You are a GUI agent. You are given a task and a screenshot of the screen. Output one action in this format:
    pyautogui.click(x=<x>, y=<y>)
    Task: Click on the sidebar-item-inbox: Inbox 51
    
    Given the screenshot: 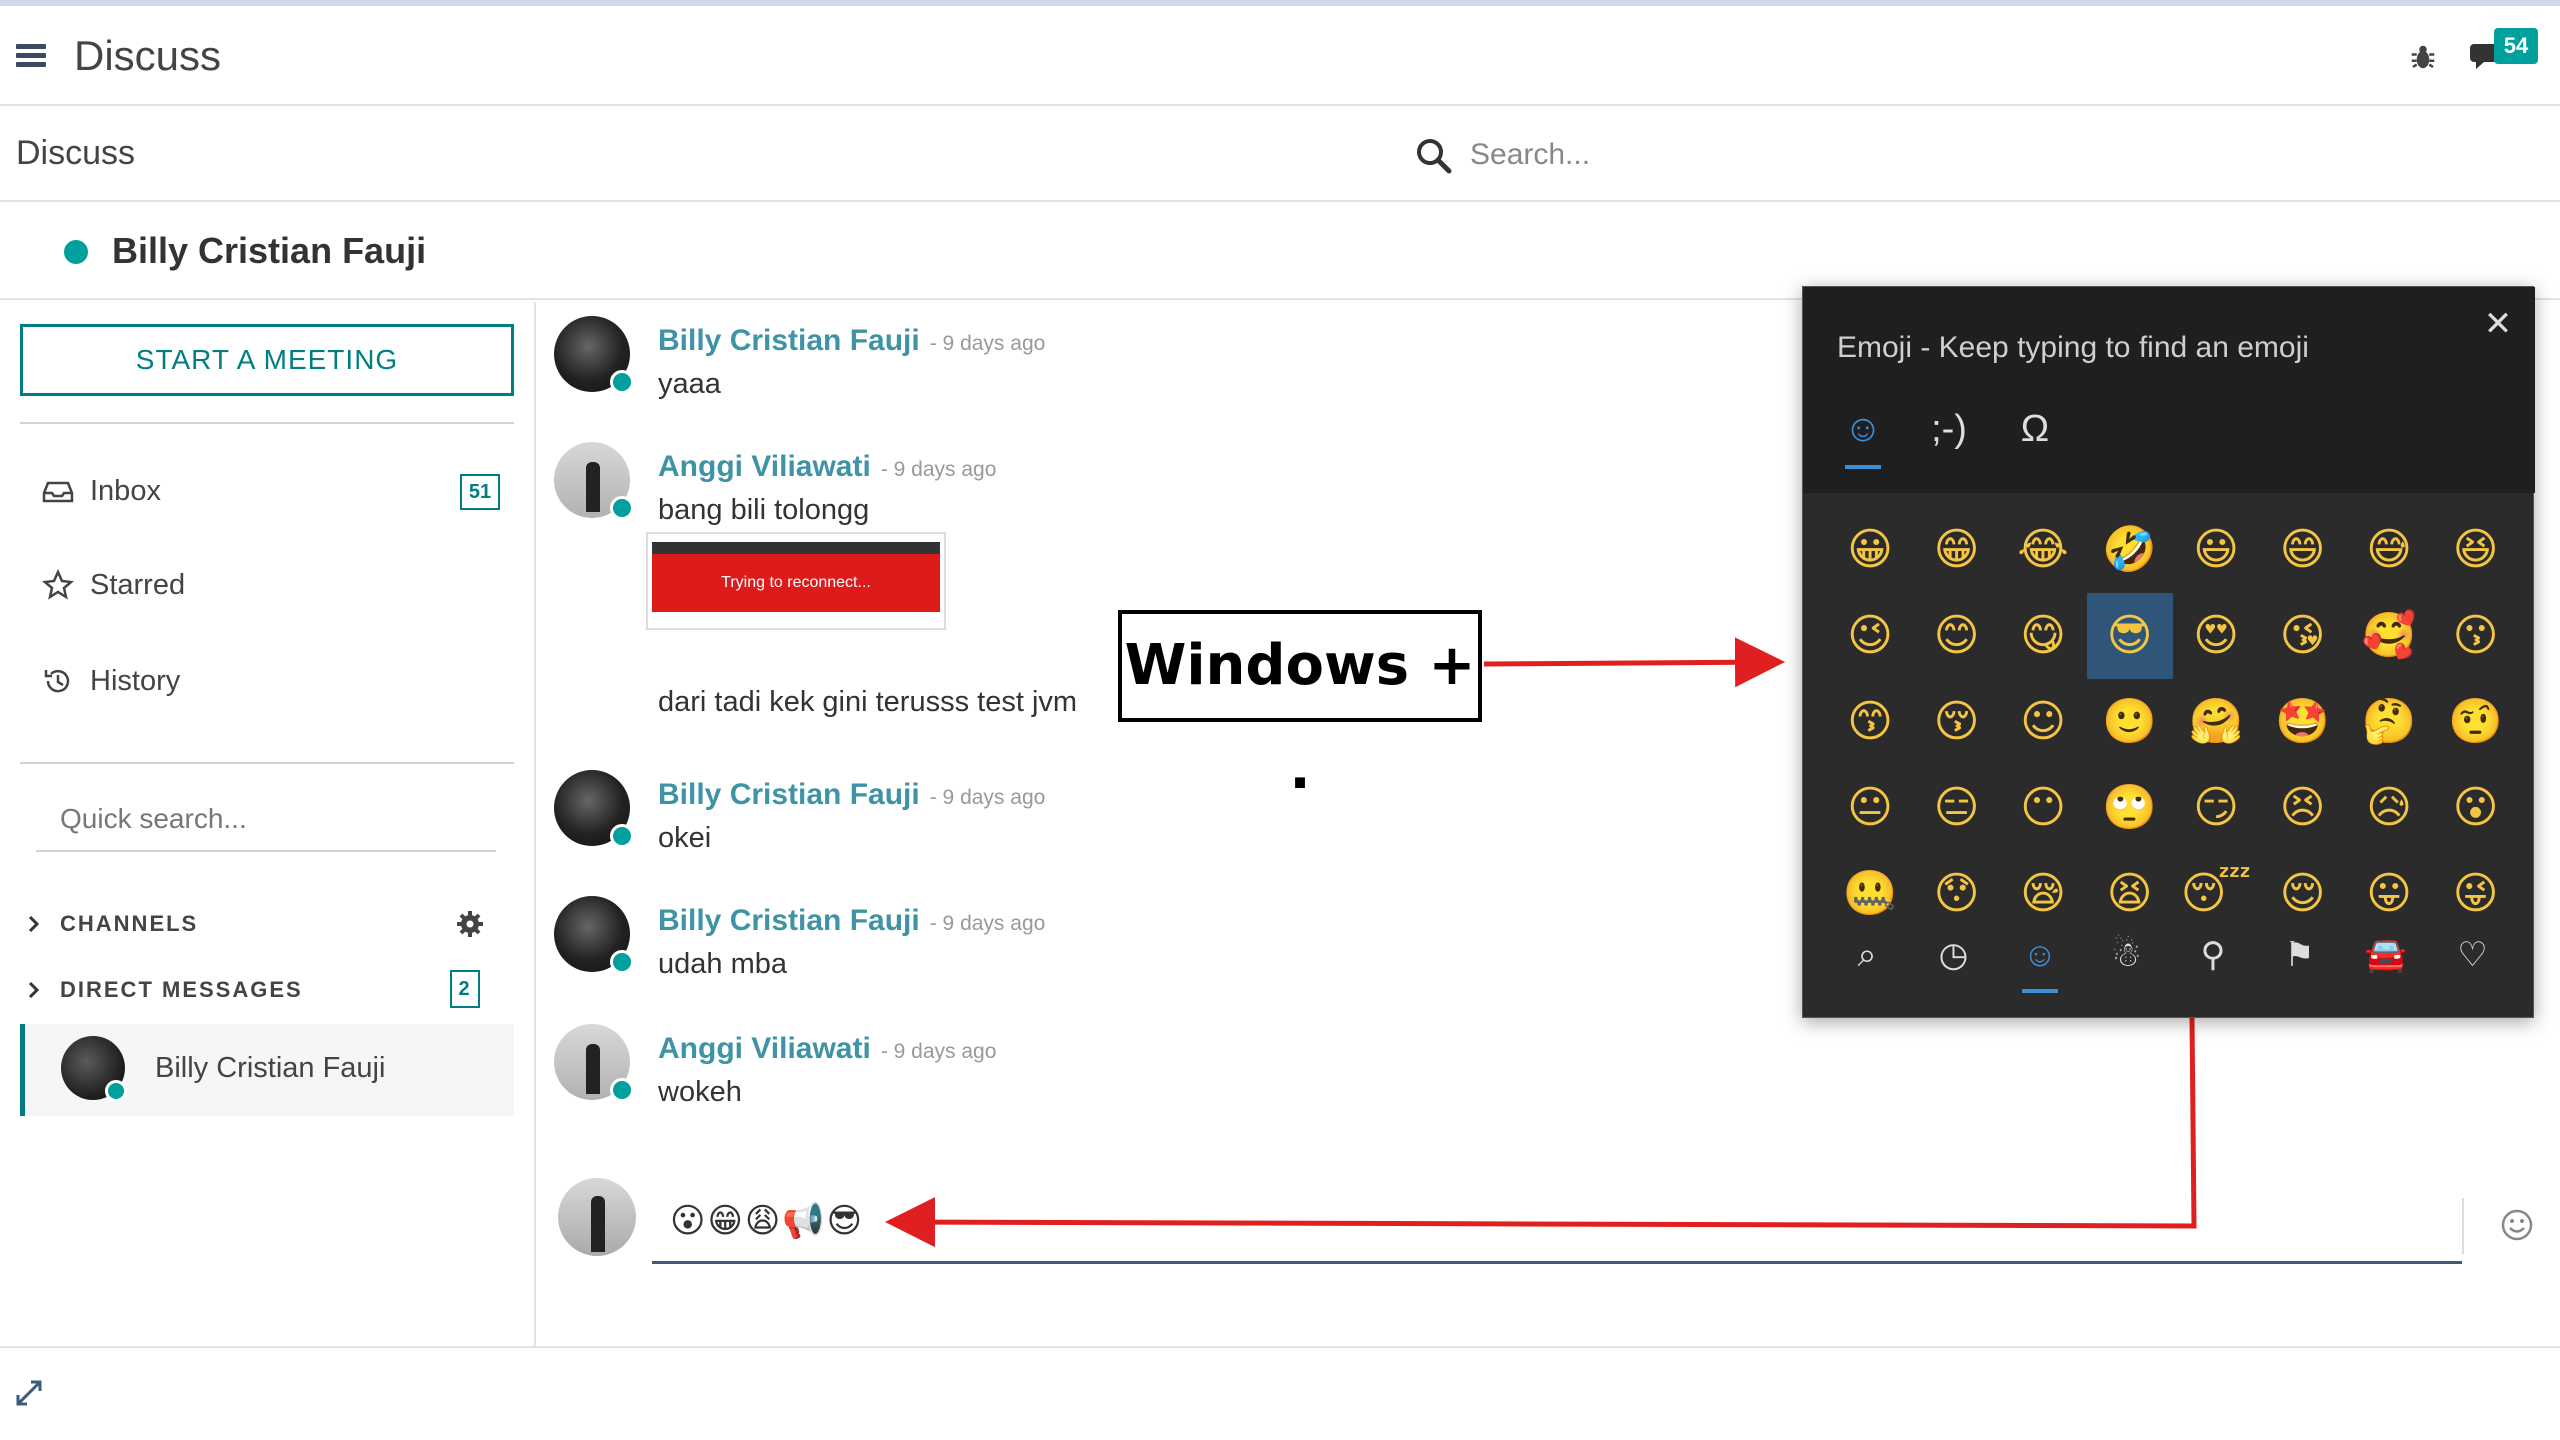 What is the action you would take?
    pyautogui.click(x=271, y=491)
    